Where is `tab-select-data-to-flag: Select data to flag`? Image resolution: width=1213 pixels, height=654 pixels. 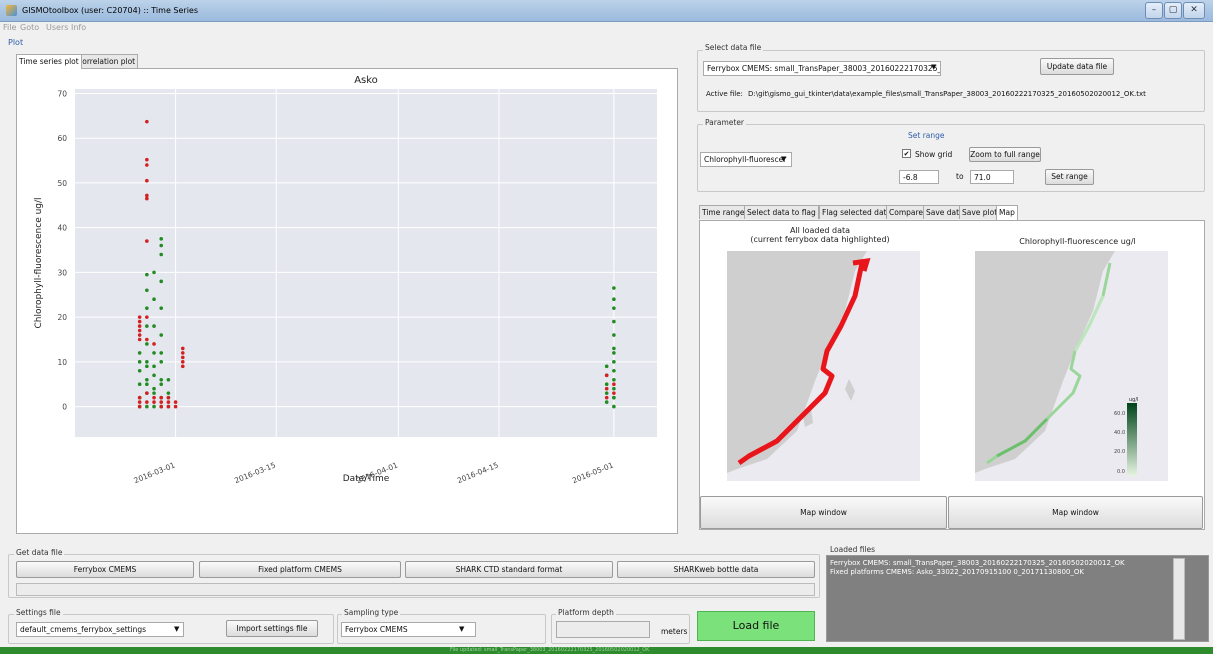 tab-select-data-to-flag: Select data to flag is located at coordinates (781, 212).